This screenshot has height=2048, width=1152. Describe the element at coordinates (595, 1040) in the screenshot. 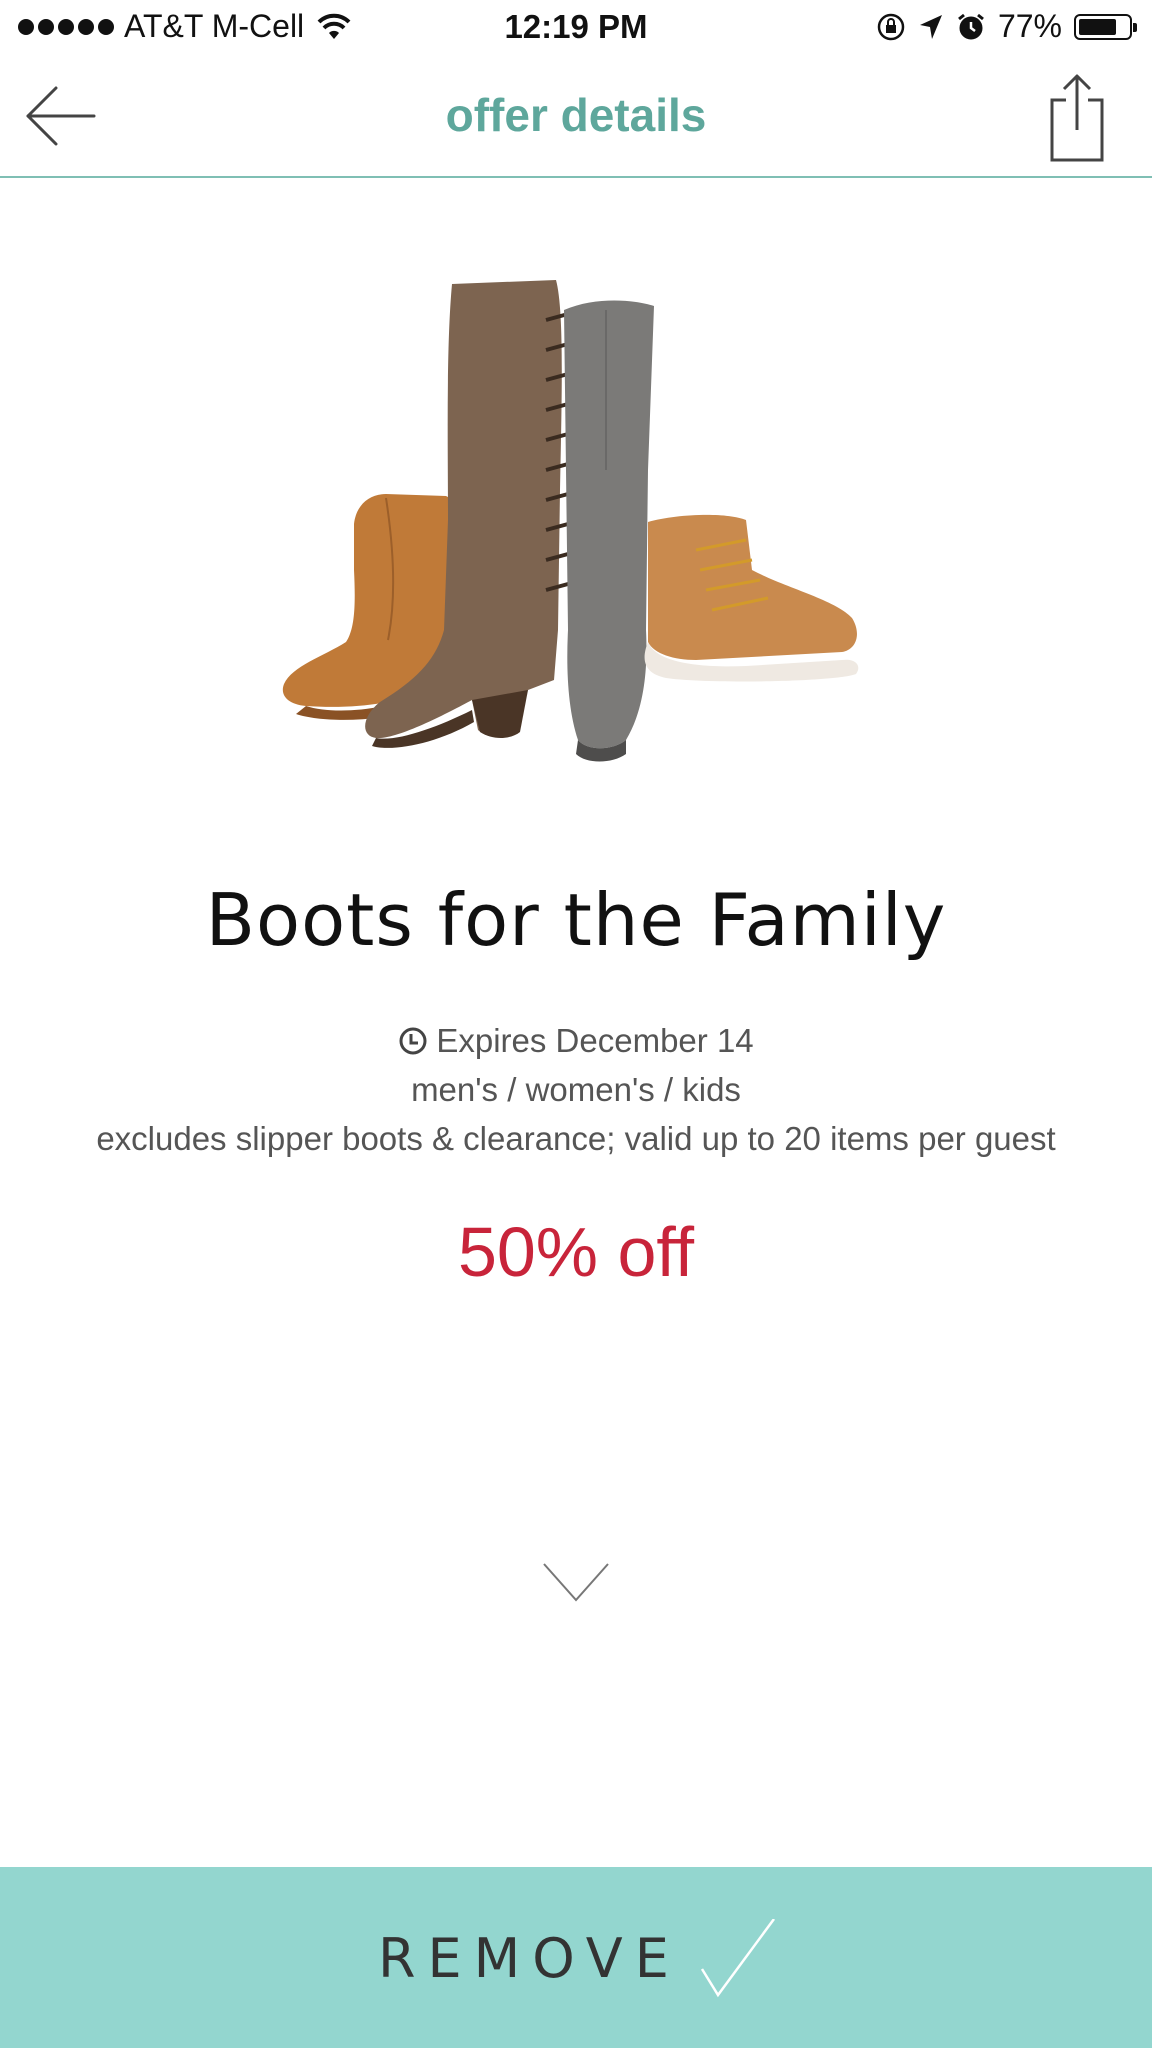

I see `expiration-date: Expires December 14` at that location.